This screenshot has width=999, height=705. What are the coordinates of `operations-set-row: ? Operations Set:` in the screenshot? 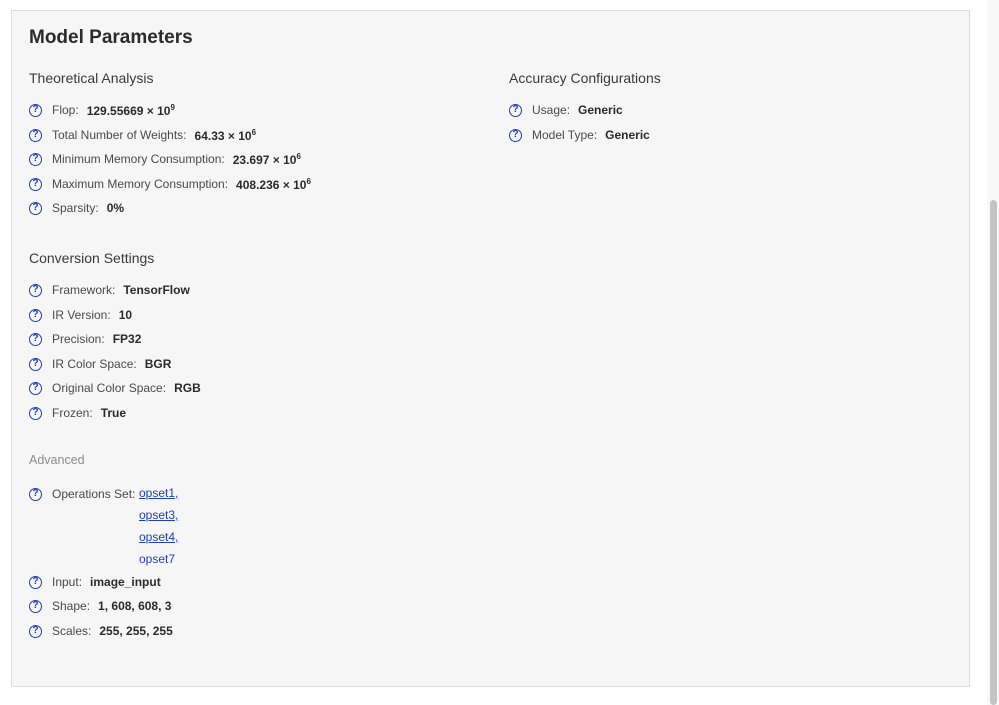 It's located at (86, 494).